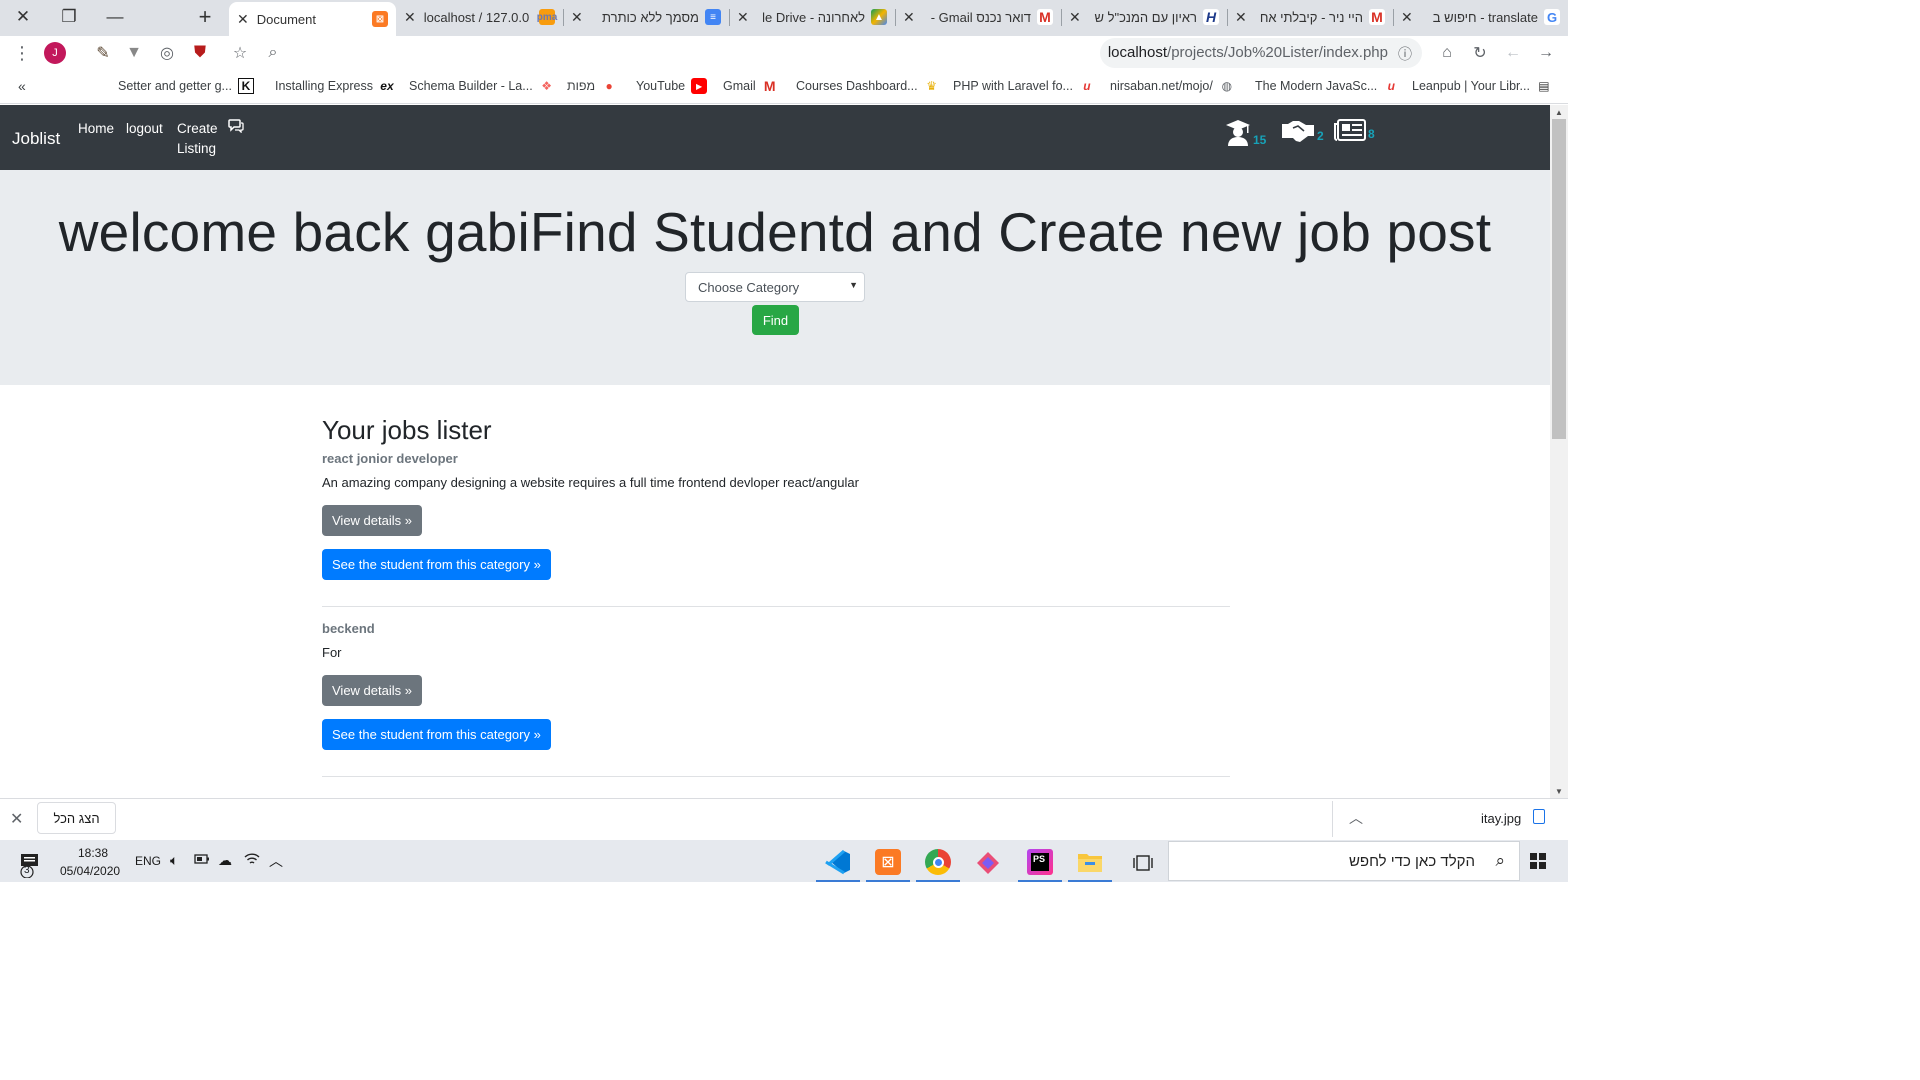 This screenshot has width=1920, height=1080. I want to click on scroll-thumb, so click(1559, 279).